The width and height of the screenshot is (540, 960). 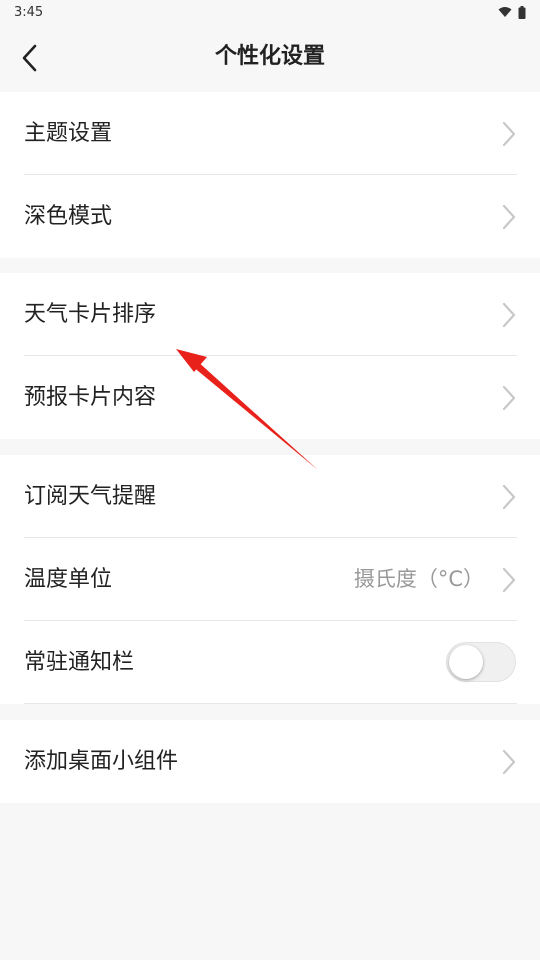 I want to click on row-label: 添加桌面小组件, so click(x=101, y=761).